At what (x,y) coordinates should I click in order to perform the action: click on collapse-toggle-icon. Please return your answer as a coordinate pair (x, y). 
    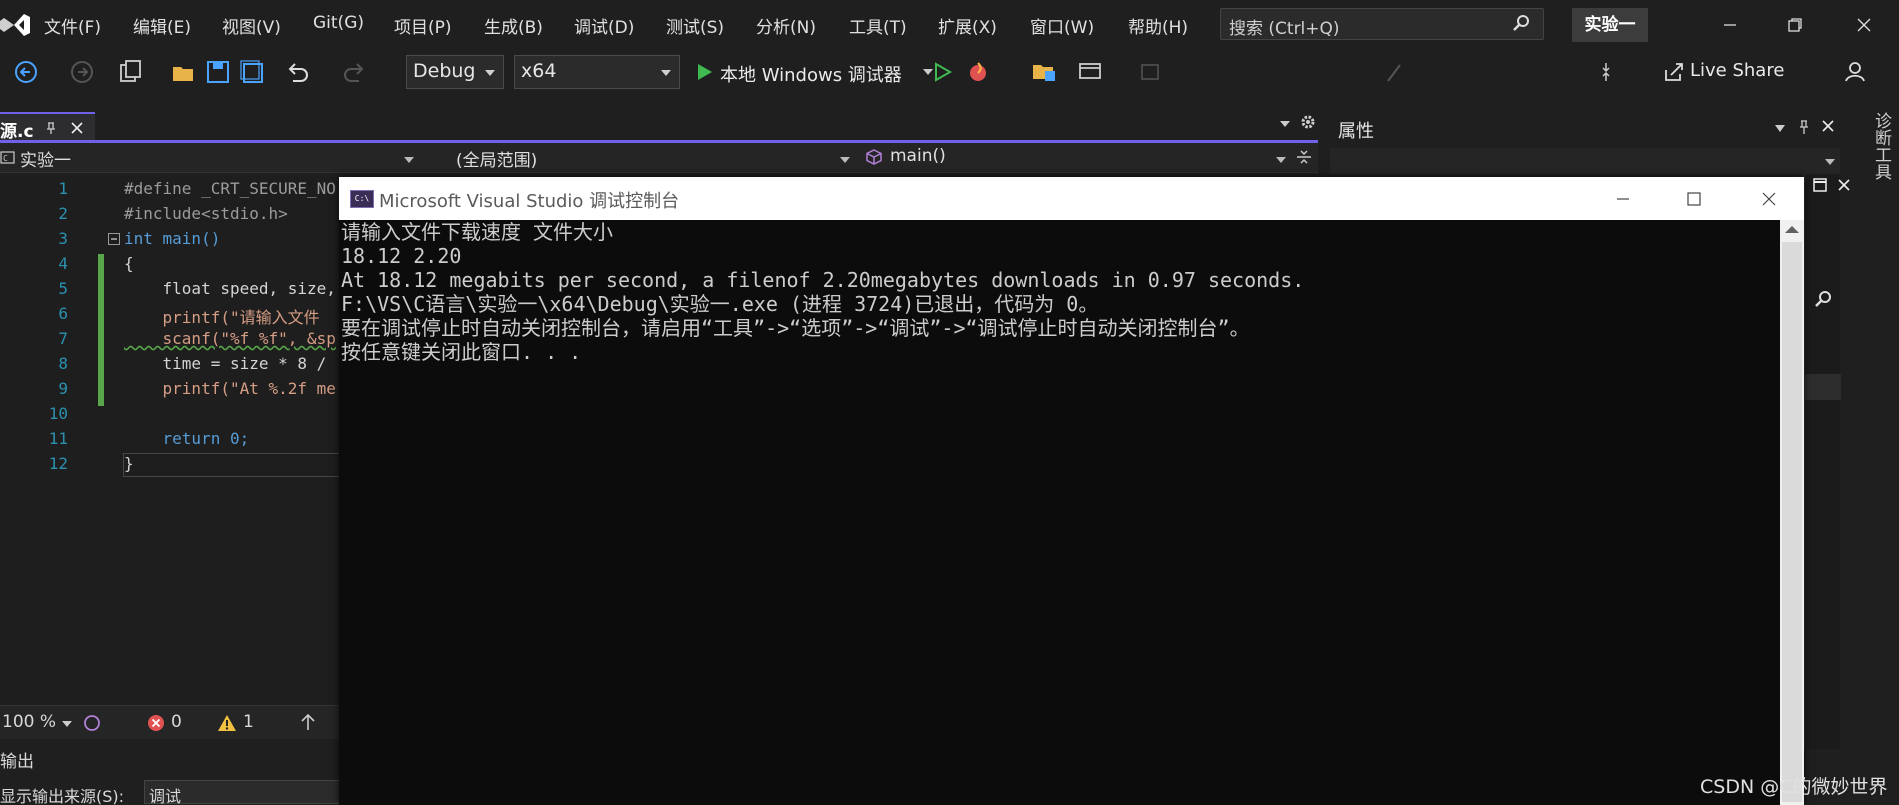
    Looking at the image, I should click on (114, 239).